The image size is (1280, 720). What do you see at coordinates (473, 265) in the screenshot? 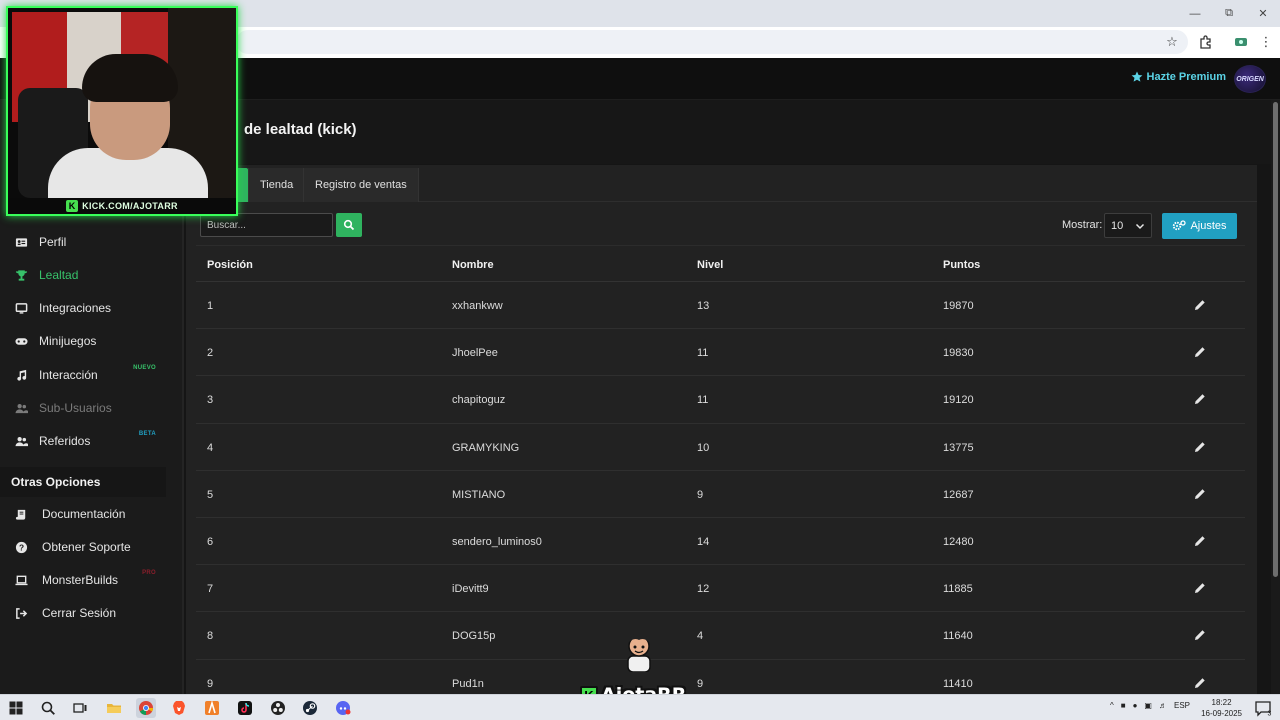
I see `column-header-name: Nombre` at bounding box center [473, 265].